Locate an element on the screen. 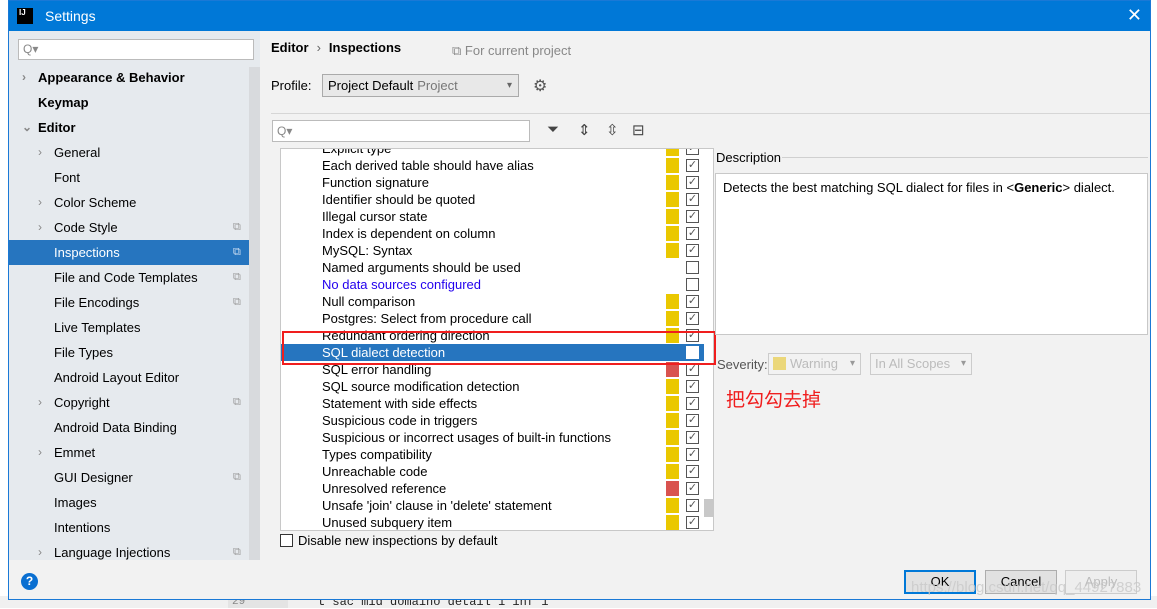 This screenshot has height=609, width=1157. sidebar-item-inspections: Inspections ⧉ is located at coordinates (134, 252).